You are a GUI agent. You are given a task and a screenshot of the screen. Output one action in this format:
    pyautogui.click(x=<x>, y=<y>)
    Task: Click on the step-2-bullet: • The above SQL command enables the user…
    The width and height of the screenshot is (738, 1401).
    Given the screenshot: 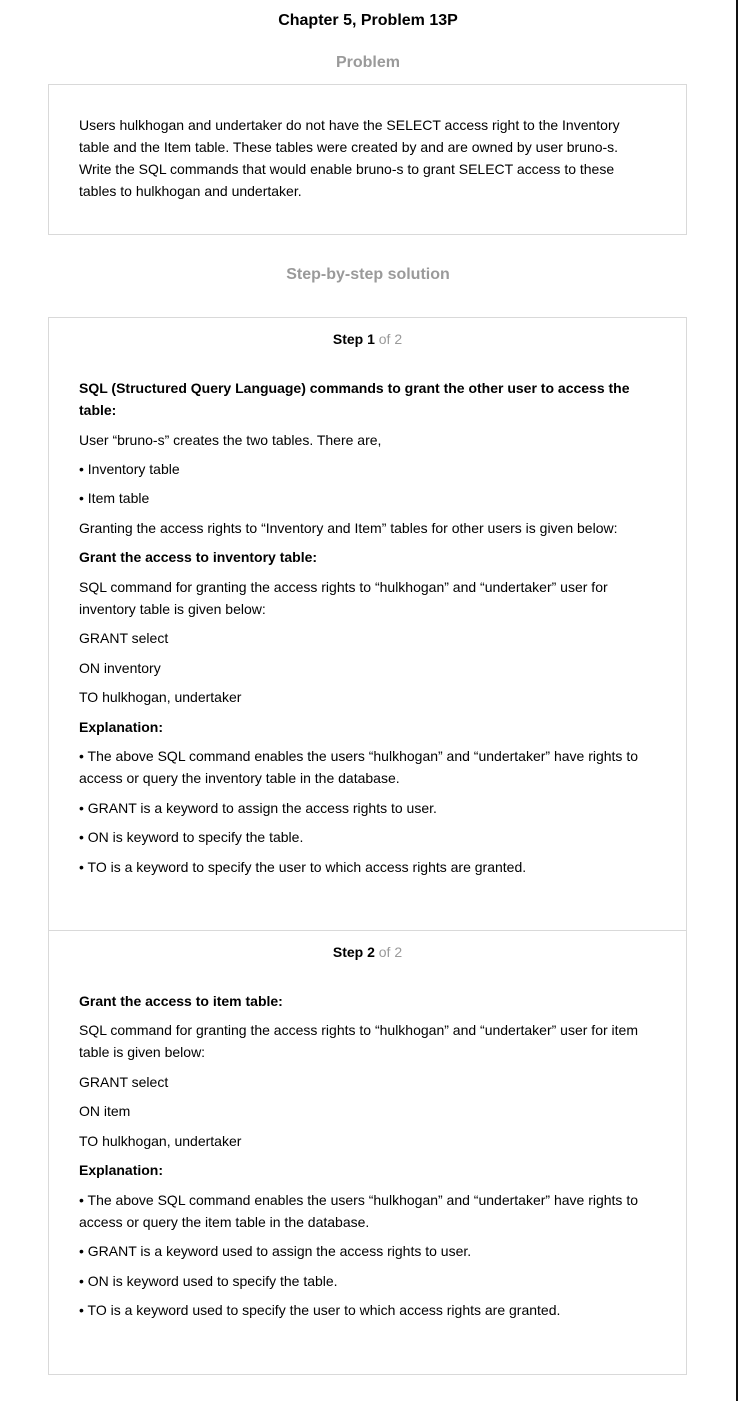 What is the action you would take?
    pyautogui.click(x=359, y=1211)
    